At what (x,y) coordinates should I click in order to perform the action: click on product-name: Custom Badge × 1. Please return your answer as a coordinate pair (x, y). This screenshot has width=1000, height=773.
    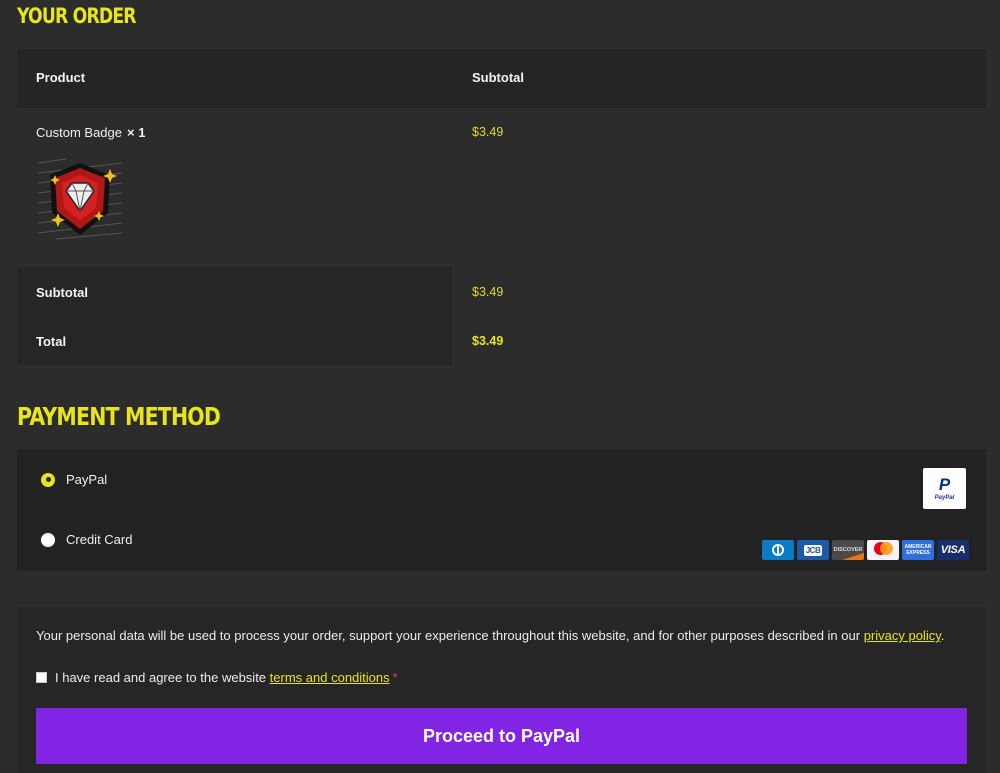
    Looking at the image, I should click on (90, 132).